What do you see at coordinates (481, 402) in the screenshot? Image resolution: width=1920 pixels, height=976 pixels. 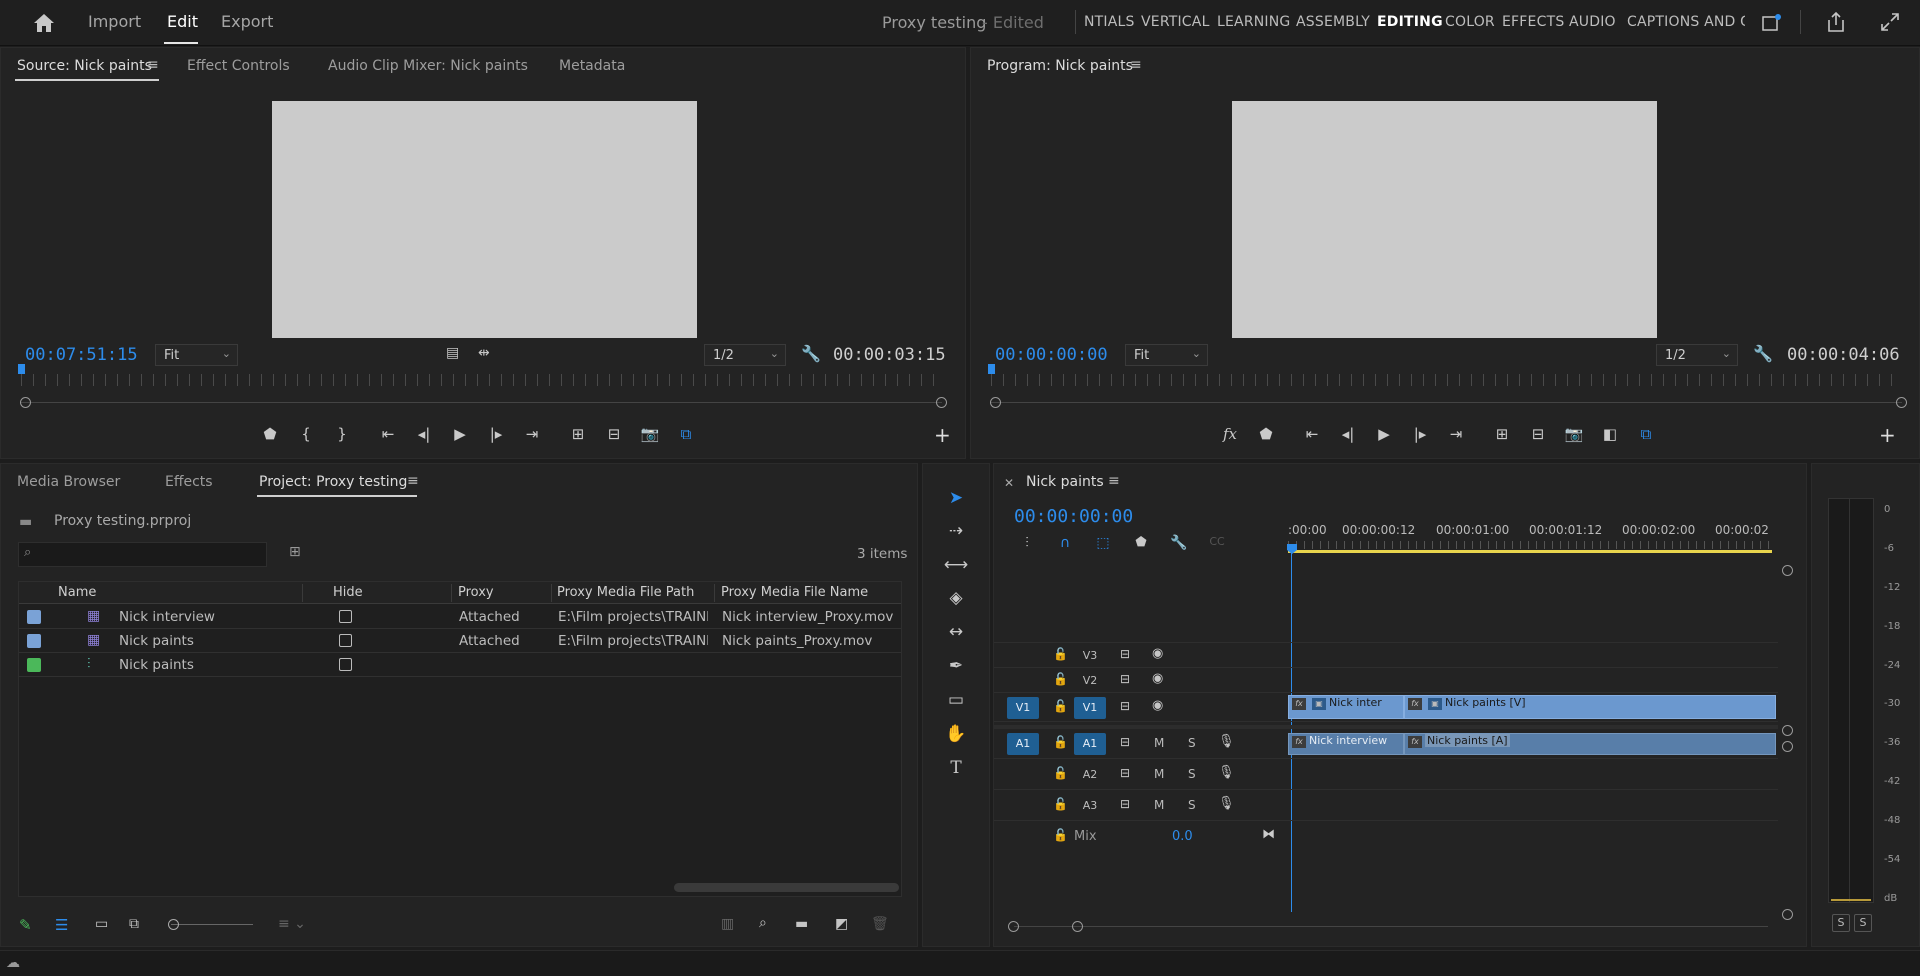 I see `source-scrollbar` at bounding box center [481, 402].